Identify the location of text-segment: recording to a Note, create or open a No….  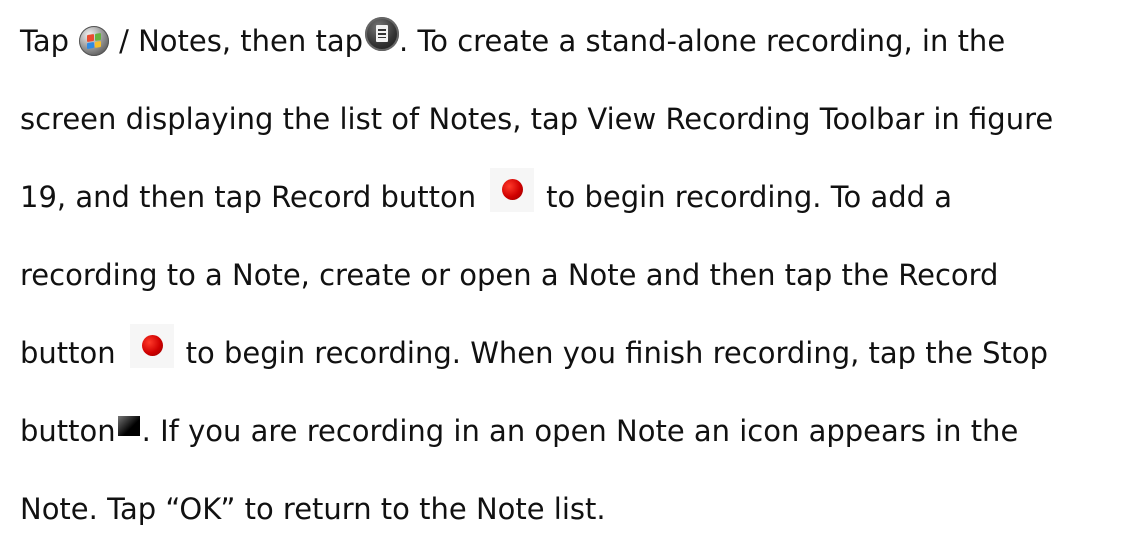
(509, 275).